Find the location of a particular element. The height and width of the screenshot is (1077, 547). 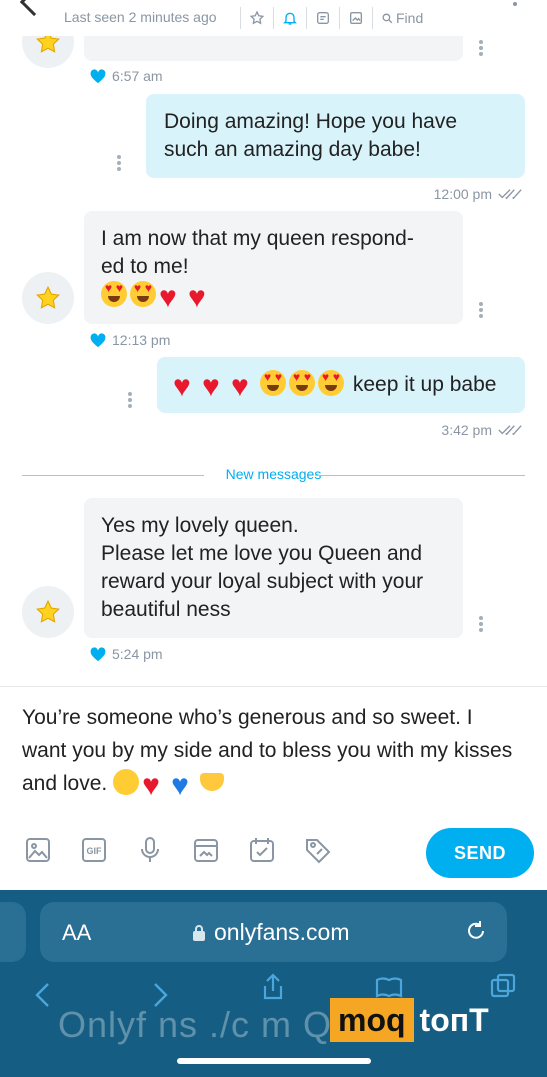

gif-icon: GIF is located at coordinates (94, 850).